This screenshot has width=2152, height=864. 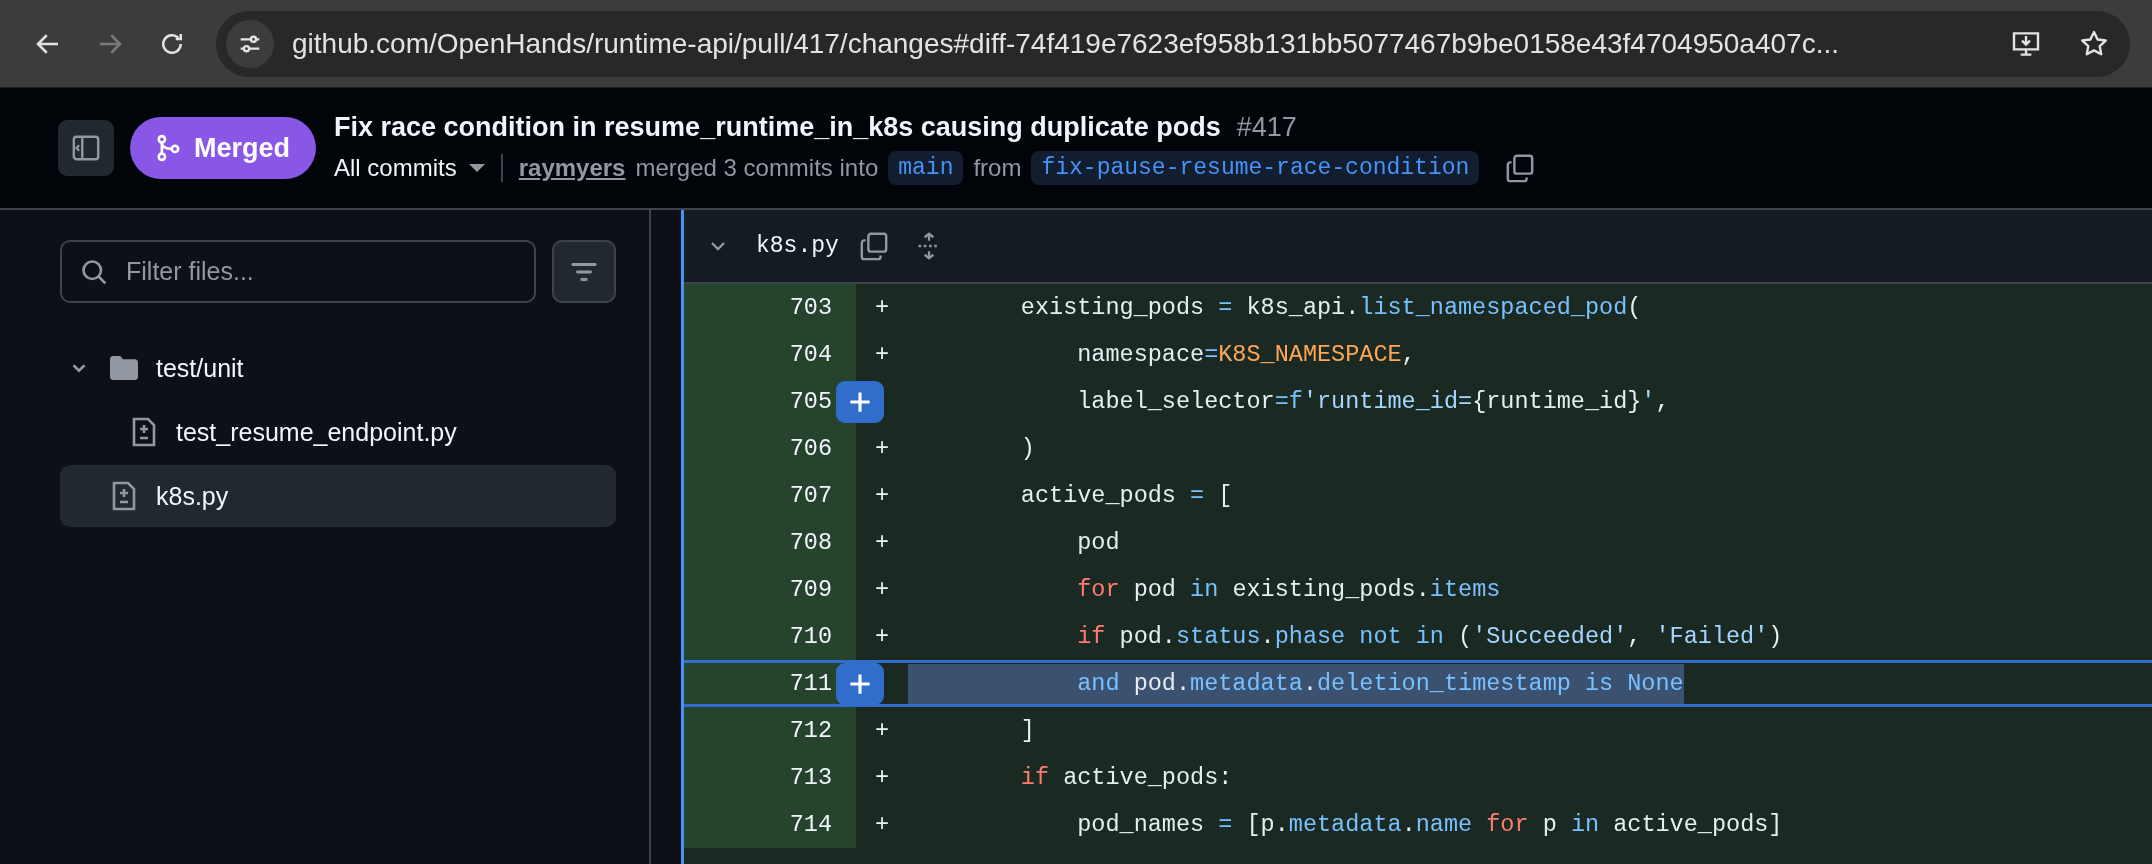 I want to click on code-line: for pod in existing_pods.items, so click(x=1288, y=589).